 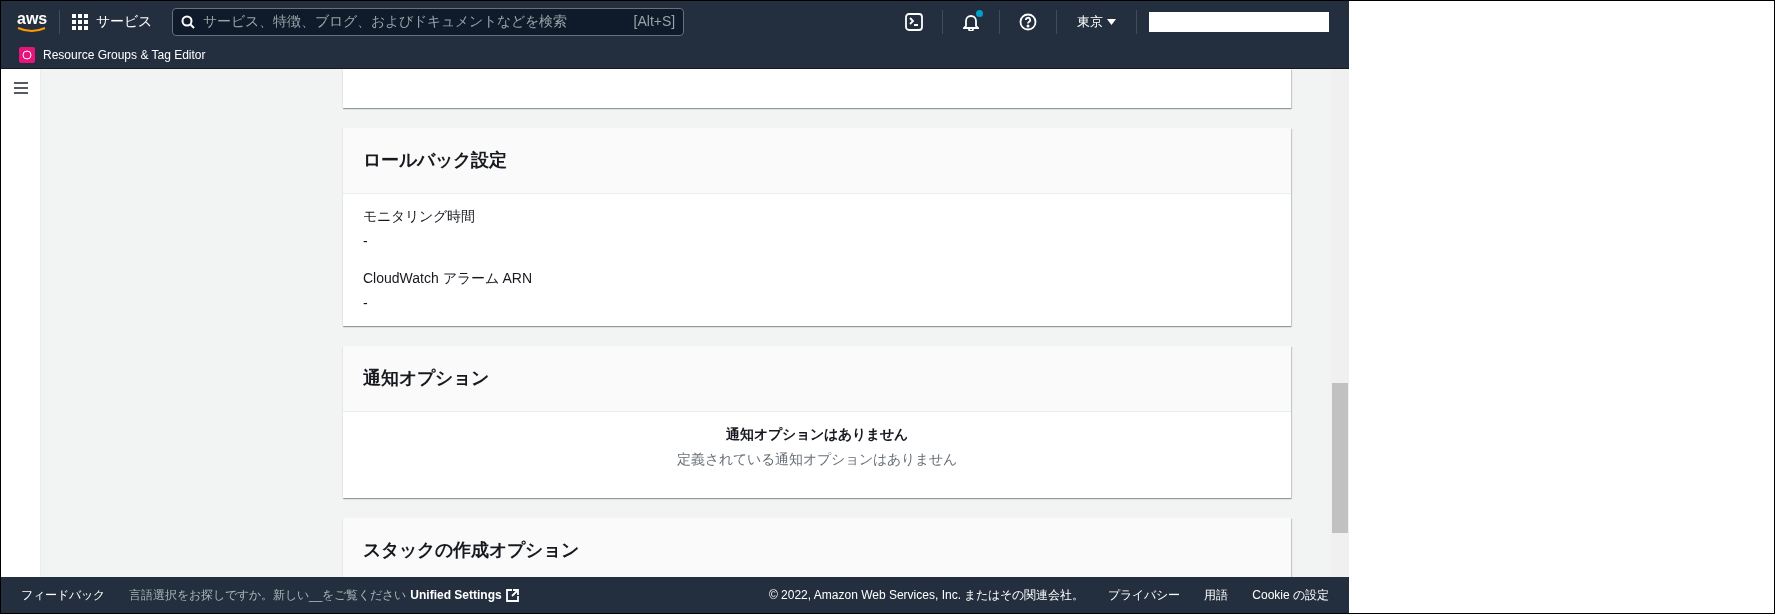 What do you see at coordinates (1340, 458) in the screenshot?
I see `scrollbar-thumb` at bounding box center [1340, 458].